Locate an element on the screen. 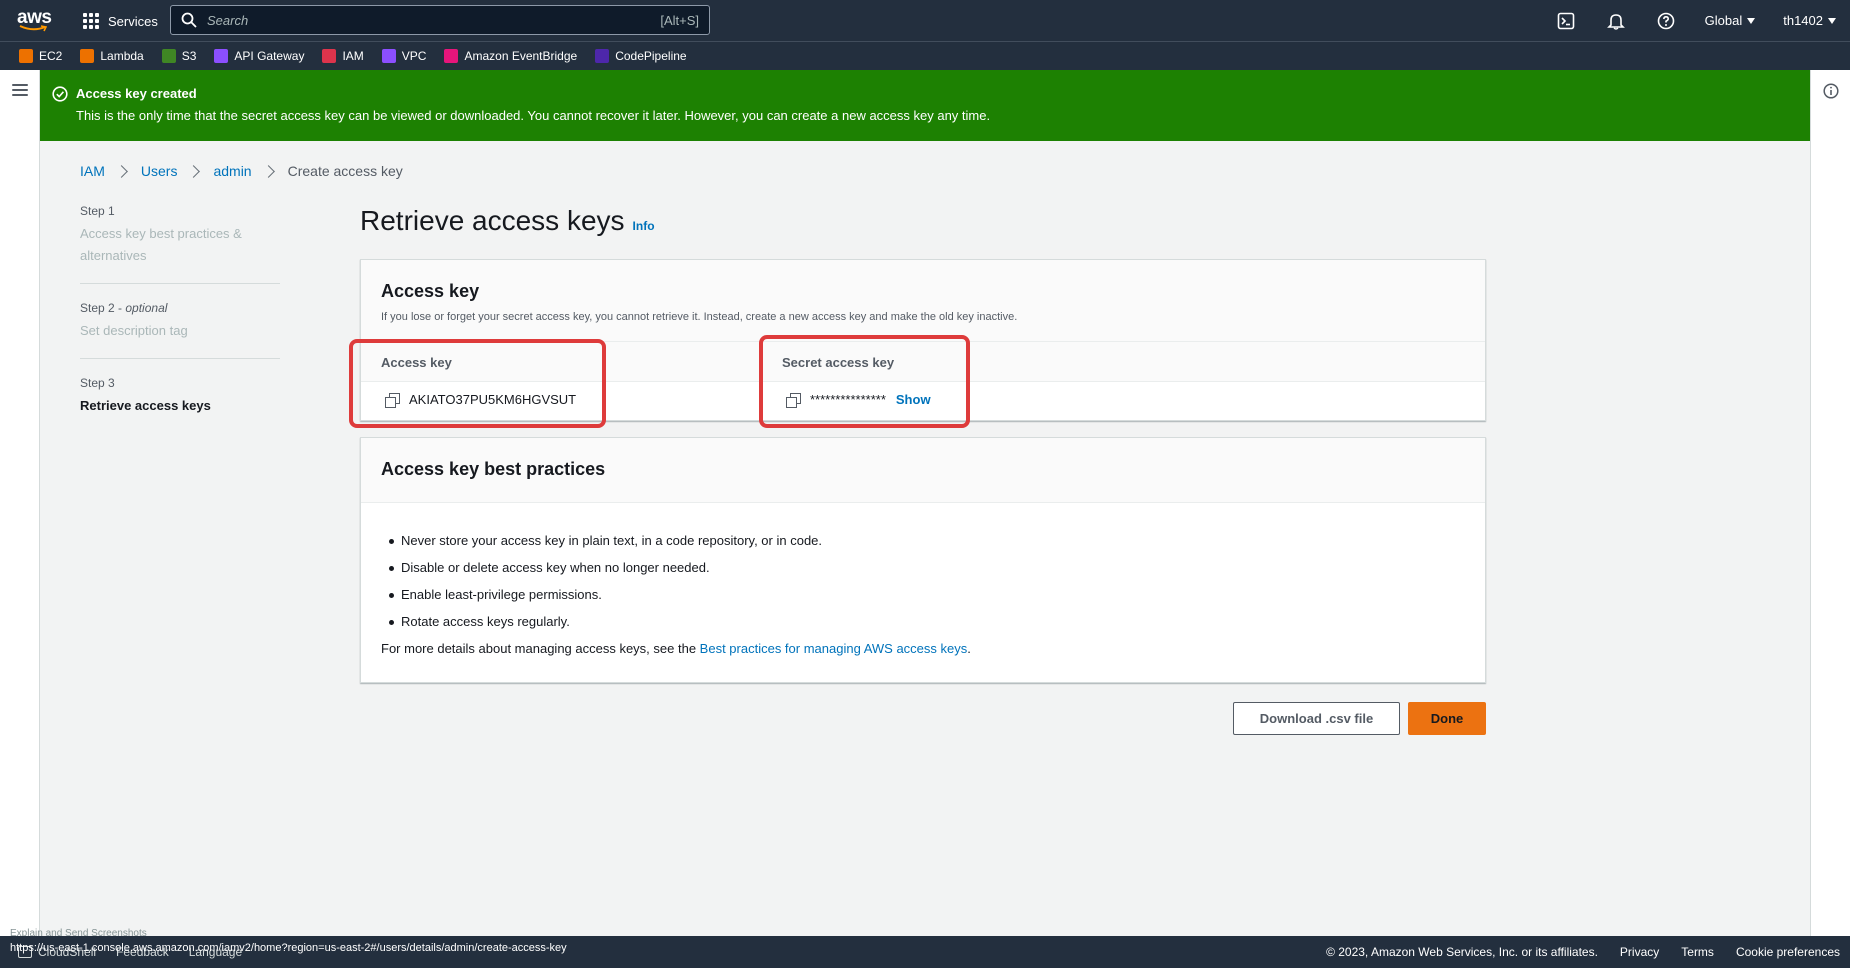  panel-title: Access key best practices is located at coordinates (923, 470).